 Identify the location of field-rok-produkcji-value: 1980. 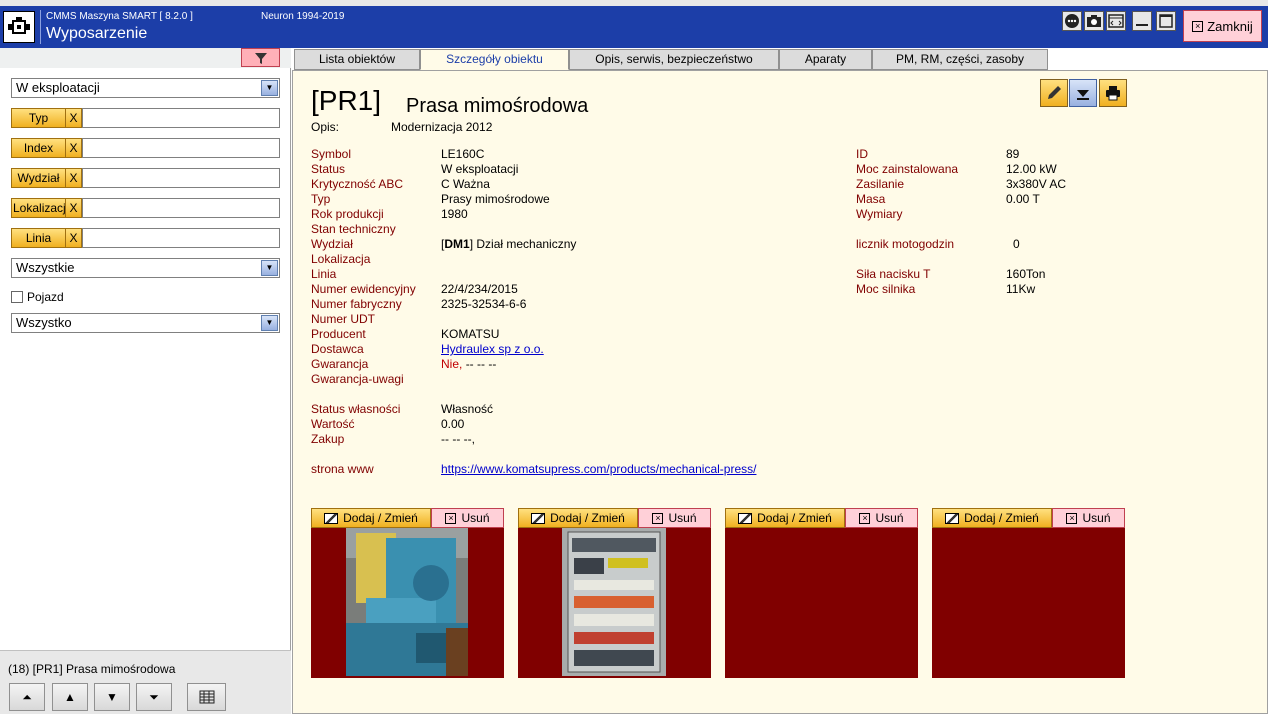
(454, 214).